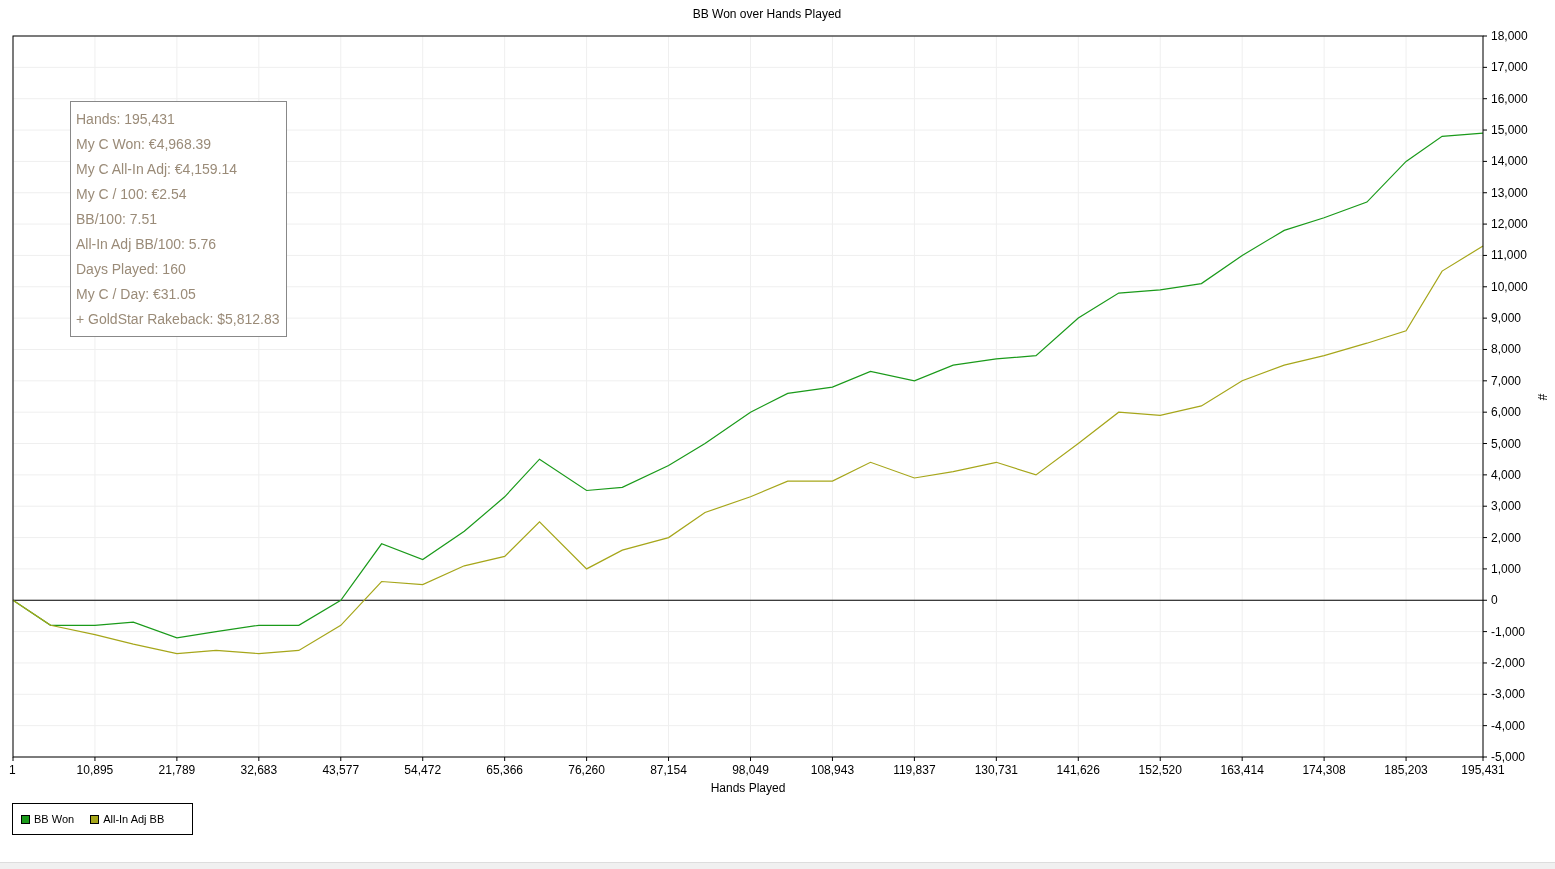  I want to click on y-tick-label: -4,000, so click(1508, 725).